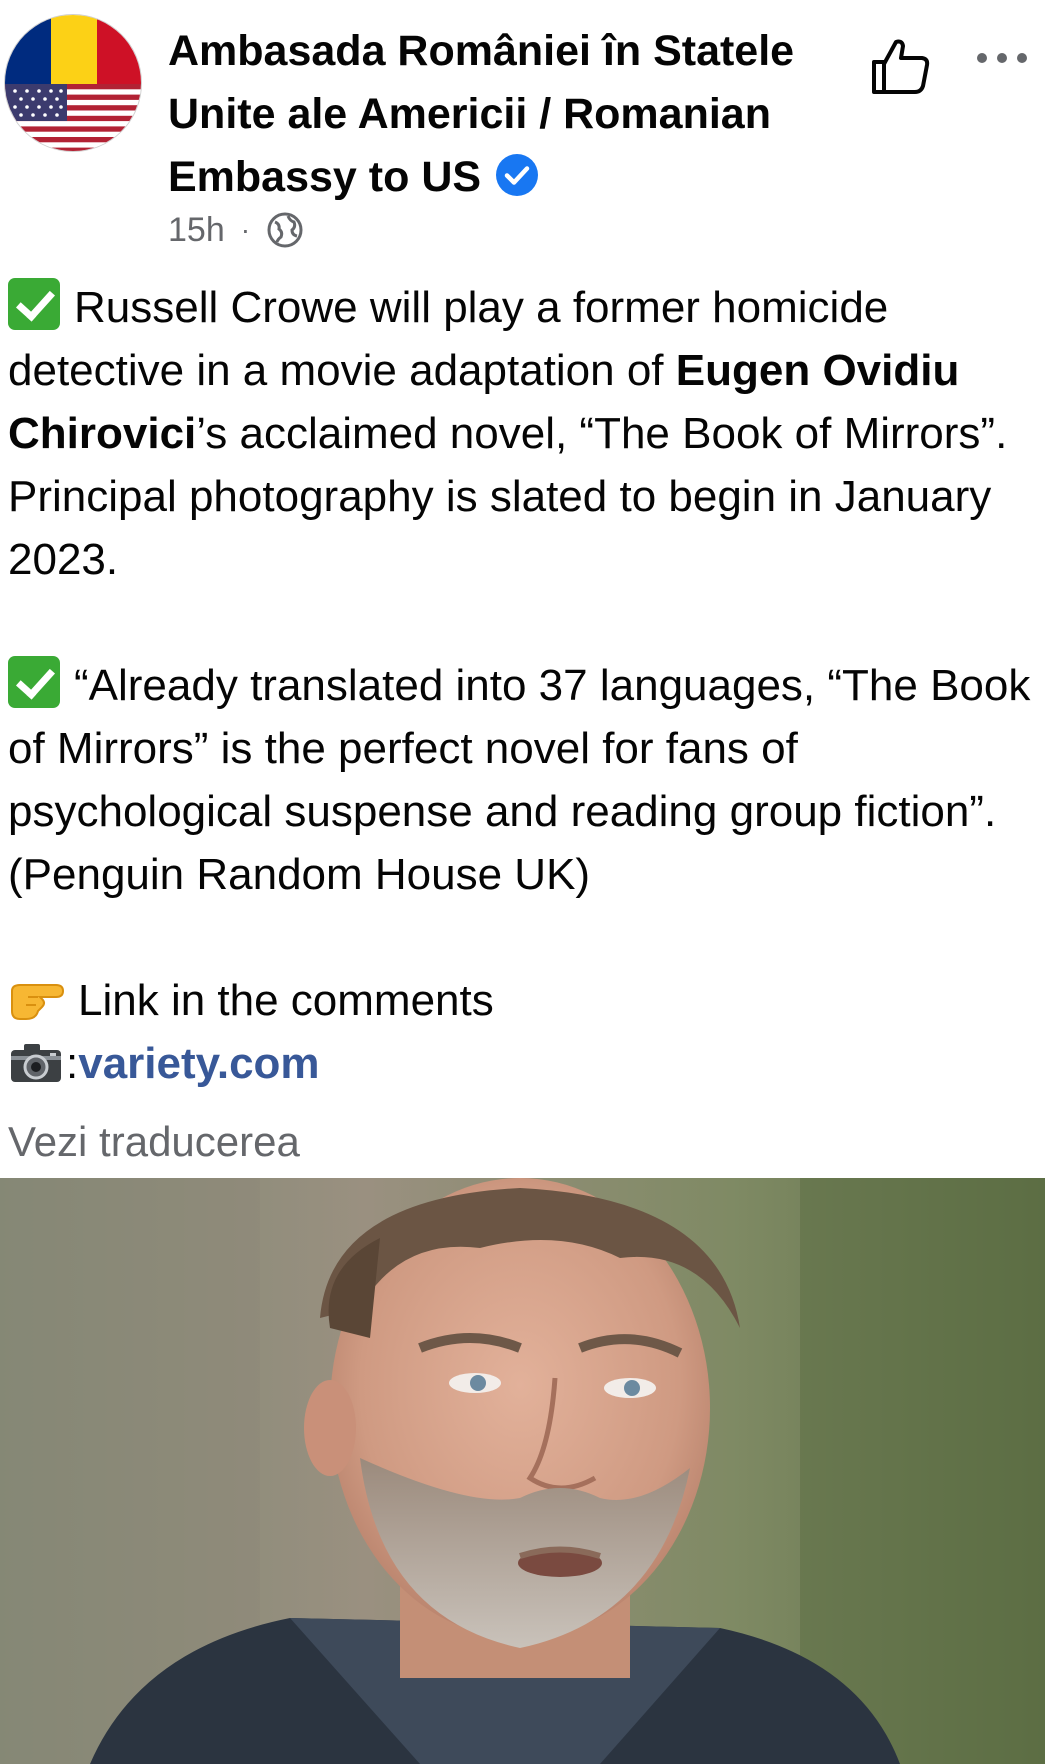 This screenshot has width=1045, height=1764. Describe the element at coordinates (36, 1063) in the screenshot. I see `camera-icon` at that location.